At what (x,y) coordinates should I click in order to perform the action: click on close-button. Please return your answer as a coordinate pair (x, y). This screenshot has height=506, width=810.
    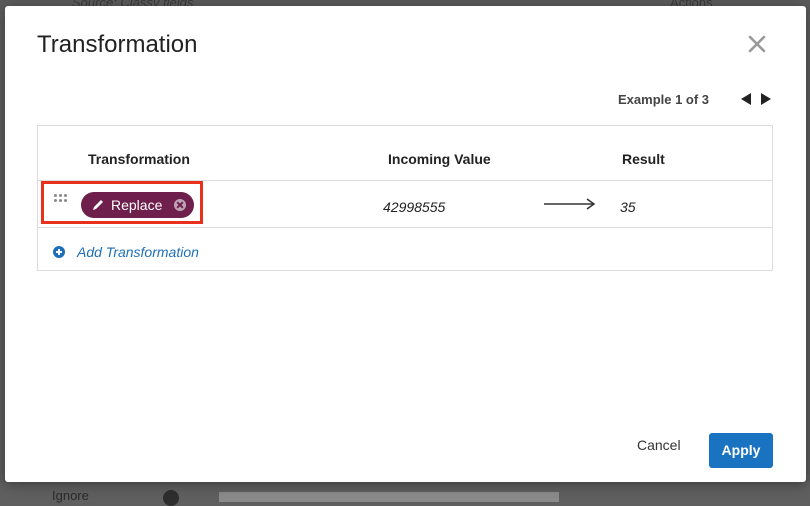
    Looking at the image, I should click on (757, 44).